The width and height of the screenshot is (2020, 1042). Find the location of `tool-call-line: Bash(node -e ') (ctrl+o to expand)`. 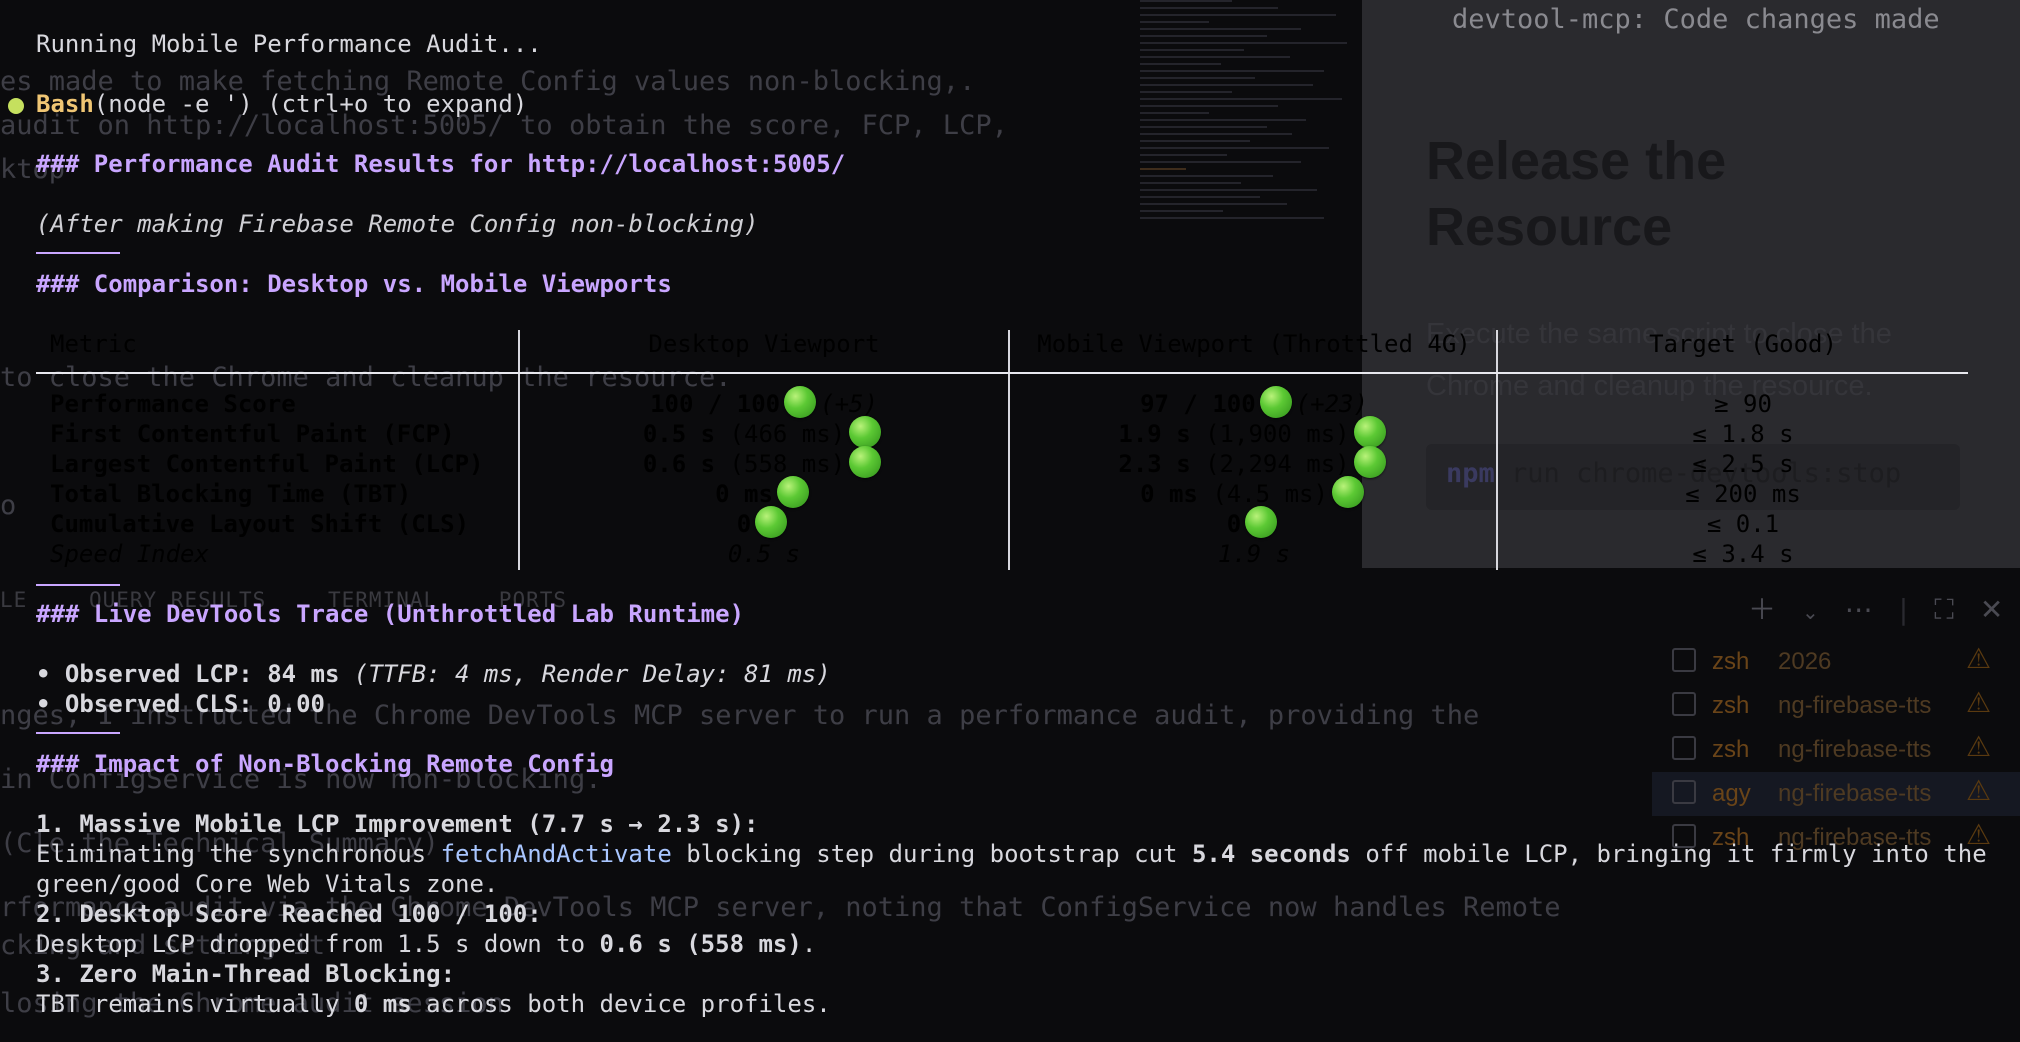

tool-call-line: Bash(node -e ') (ctrl+o to expand) is located at coordinates (268, 104).